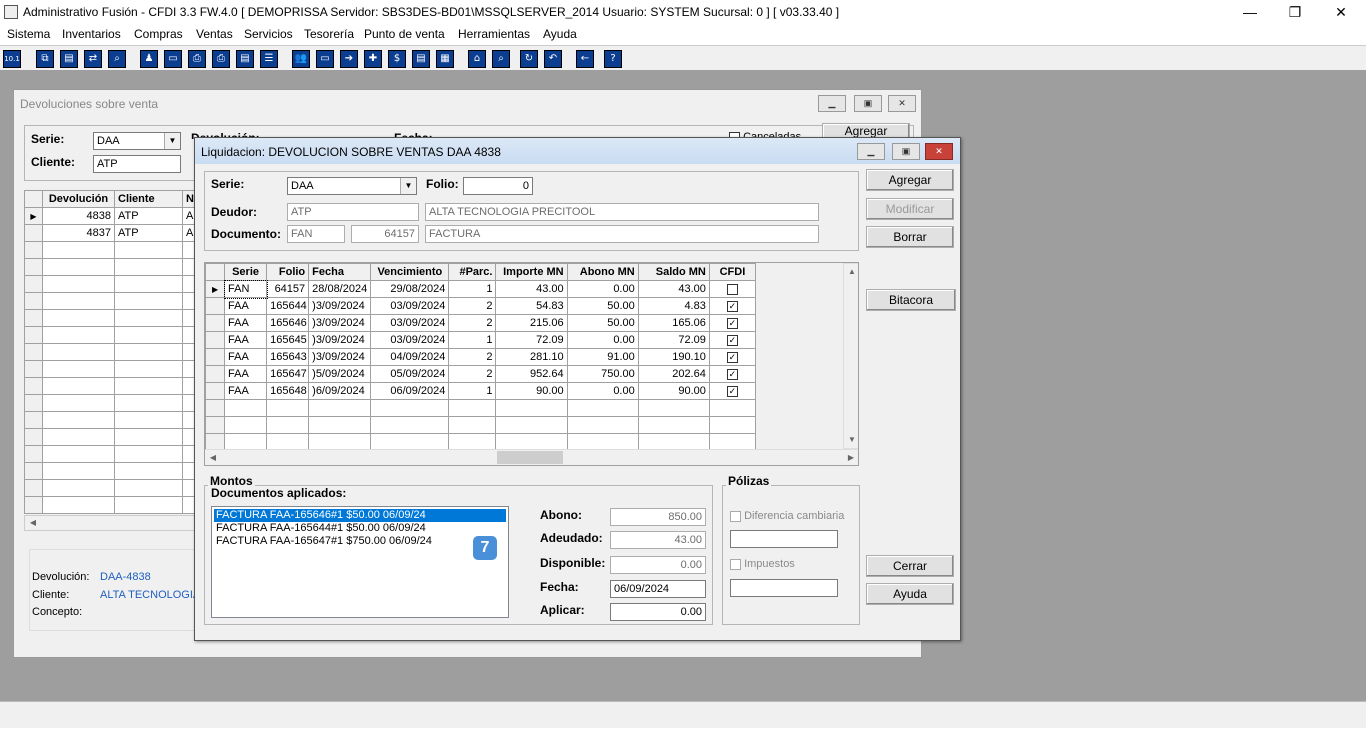  What do you see at coordinates (349, 59) in the screenshot?
I see `export-icon: ➔` at bounding box center [349, 59].